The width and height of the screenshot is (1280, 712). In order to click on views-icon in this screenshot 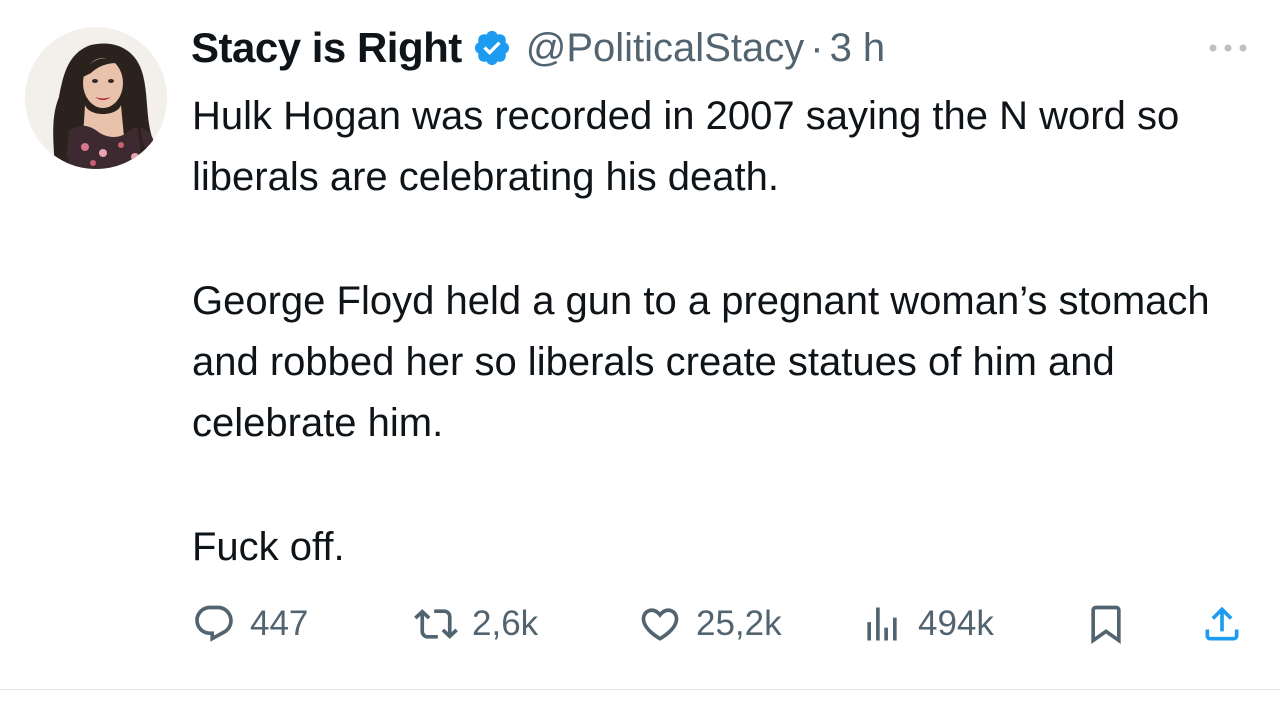, I will do `click(882, 624)`.